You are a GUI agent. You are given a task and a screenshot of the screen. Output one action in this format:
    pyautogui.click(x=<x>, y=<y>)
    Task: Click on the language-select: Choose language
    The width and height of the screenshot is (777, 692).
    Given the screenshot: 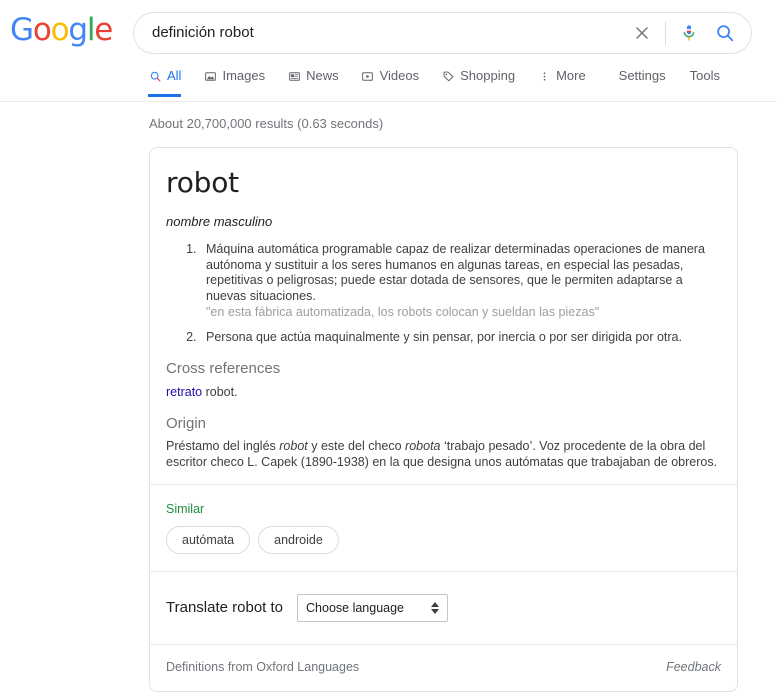 What is the action you would take?
    pyautogui.click(x=373, y=608)
    